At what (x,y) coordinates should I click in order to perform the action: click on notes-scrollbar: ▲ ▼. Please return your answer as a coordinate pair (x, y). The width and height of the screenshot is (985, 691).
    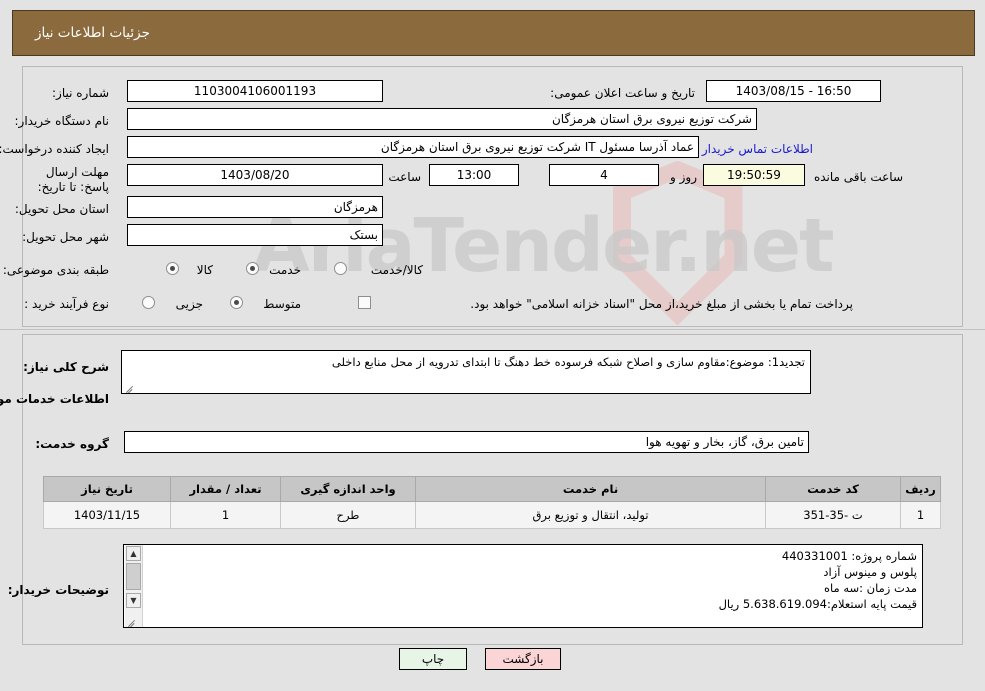
    Looking at the image, I should click on (133, 586).